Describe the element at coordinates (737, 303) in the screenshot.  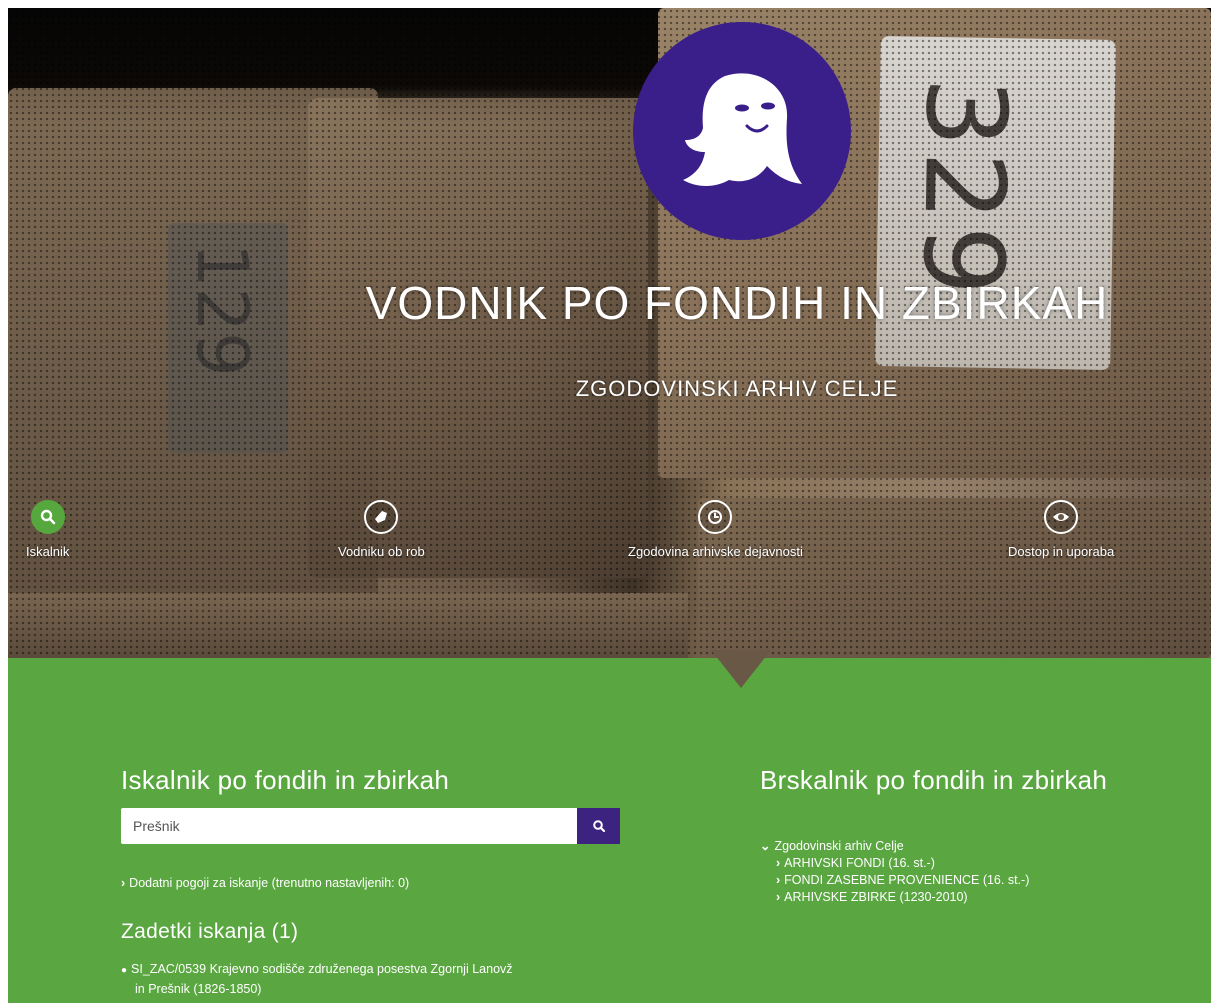
I see `page-title: VODNIK PO FONDIH IN ZBIRKAH` at that location.